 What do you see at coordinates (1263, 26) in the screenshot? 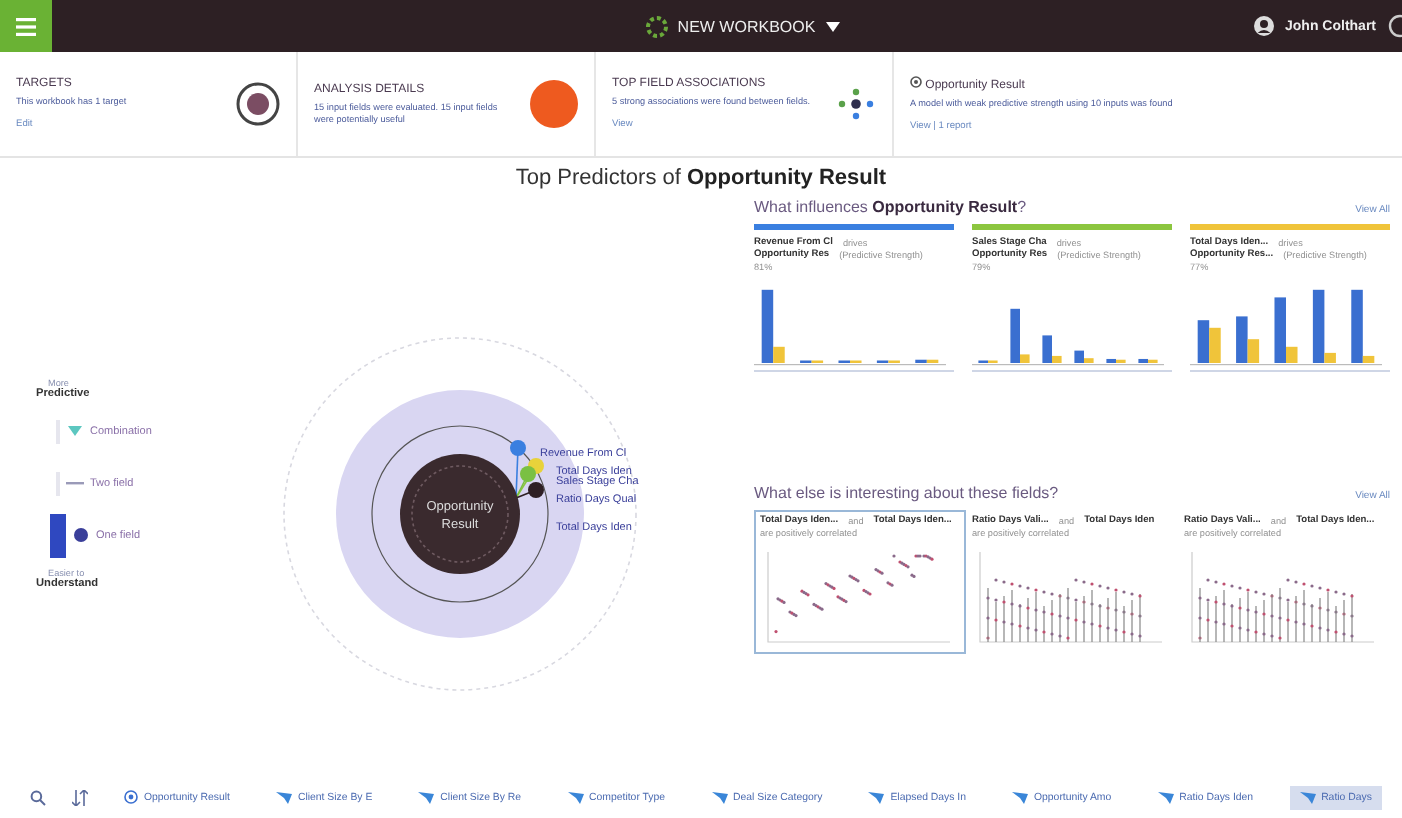
I see `user-icon` at bounding box center [1263, 26].